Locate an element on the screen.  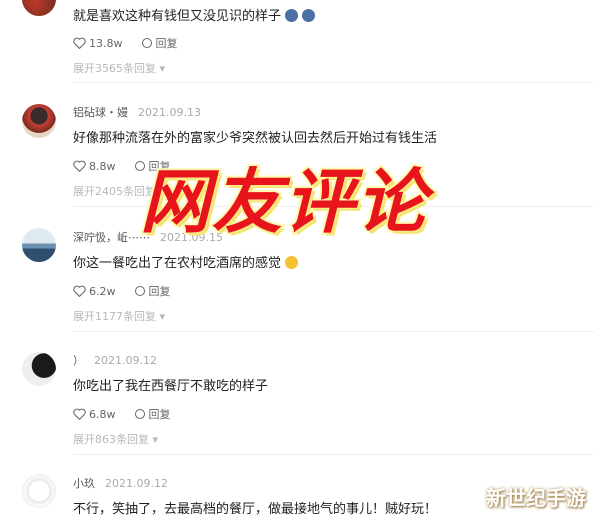
comment-date: 2021.09.13 is located at coordinates (169, 112).